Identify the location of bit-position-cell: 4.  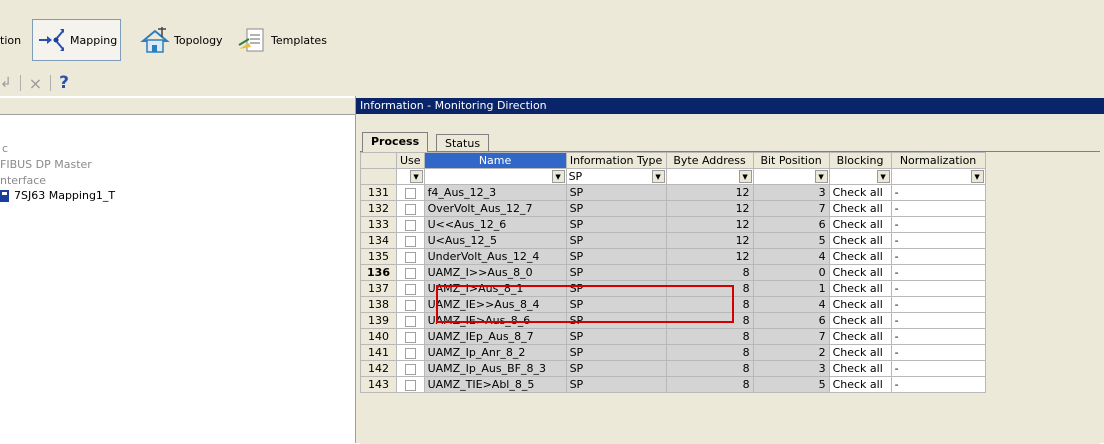
(791, 304).